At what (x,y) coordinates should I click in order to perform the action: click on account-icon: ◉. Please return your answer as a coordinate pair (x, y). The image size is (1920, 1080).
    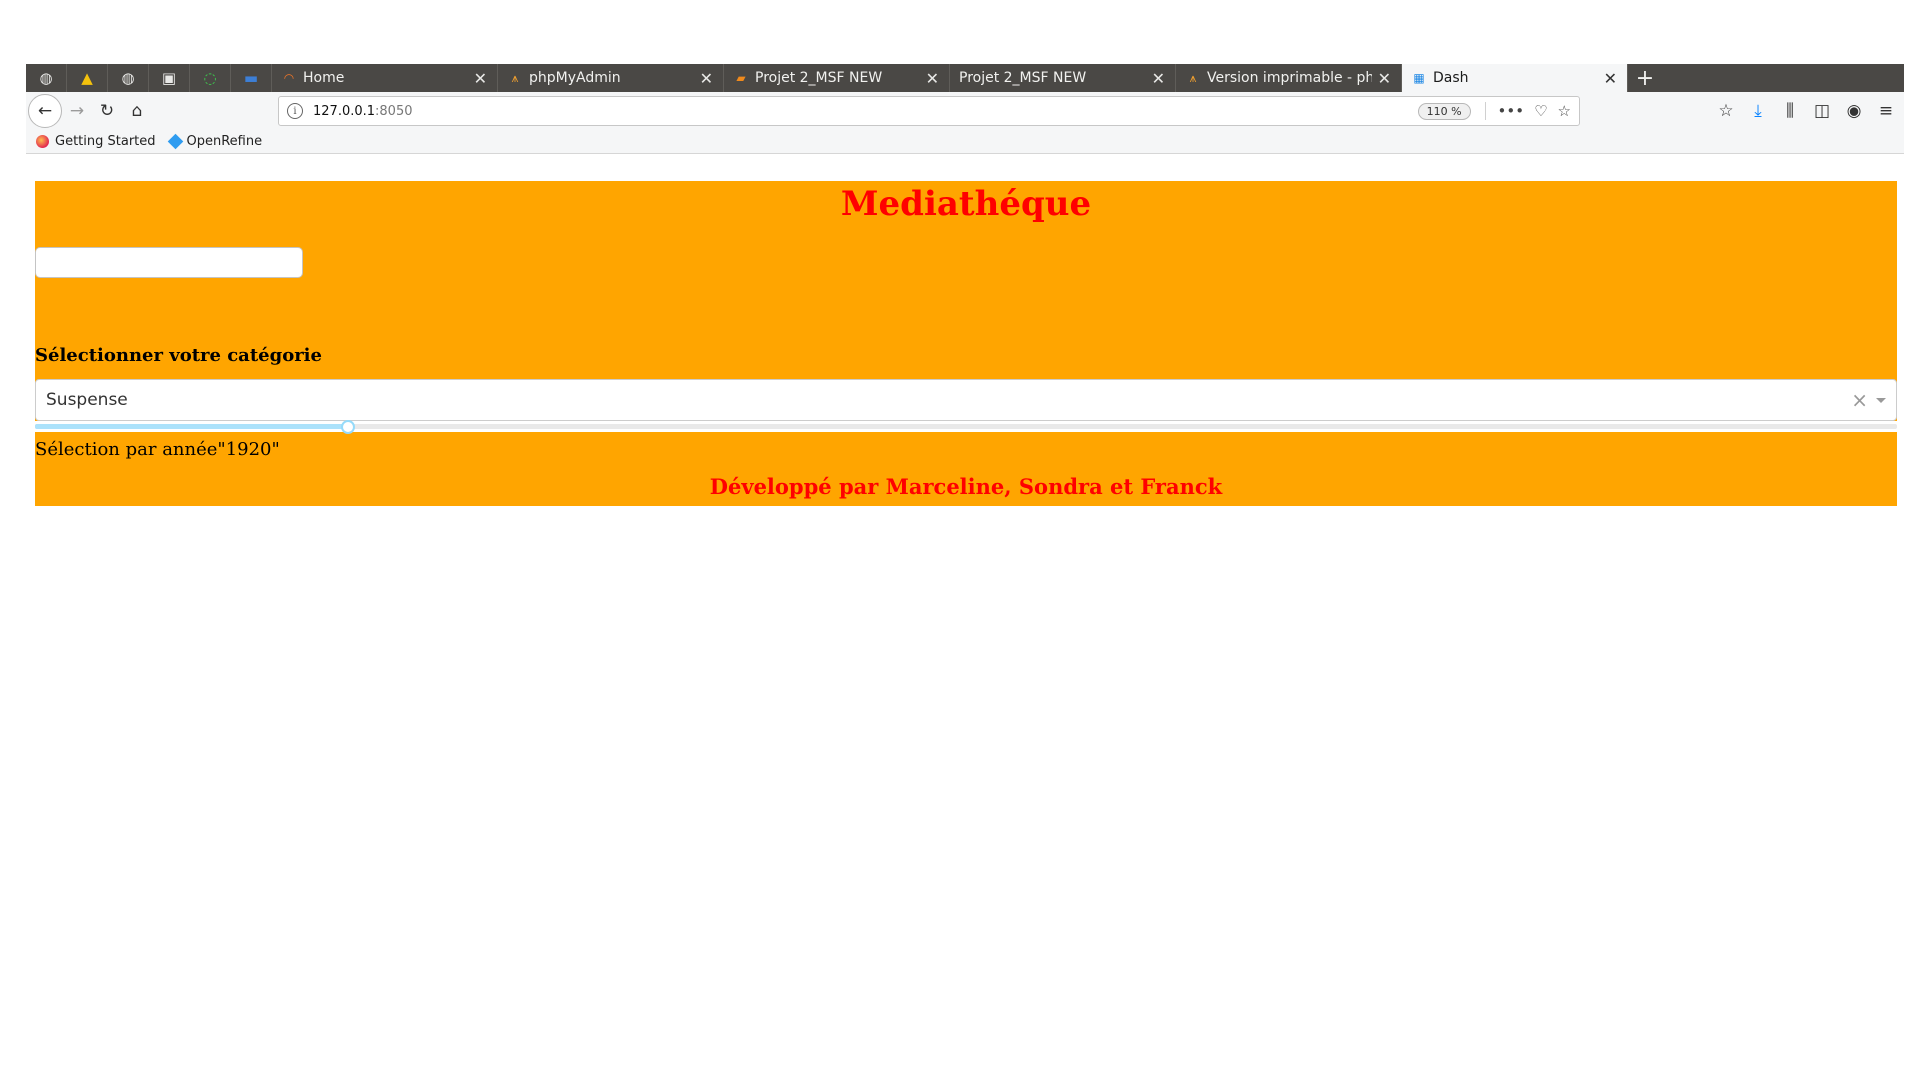
    Looking at the image, I should click on (1854, 111).